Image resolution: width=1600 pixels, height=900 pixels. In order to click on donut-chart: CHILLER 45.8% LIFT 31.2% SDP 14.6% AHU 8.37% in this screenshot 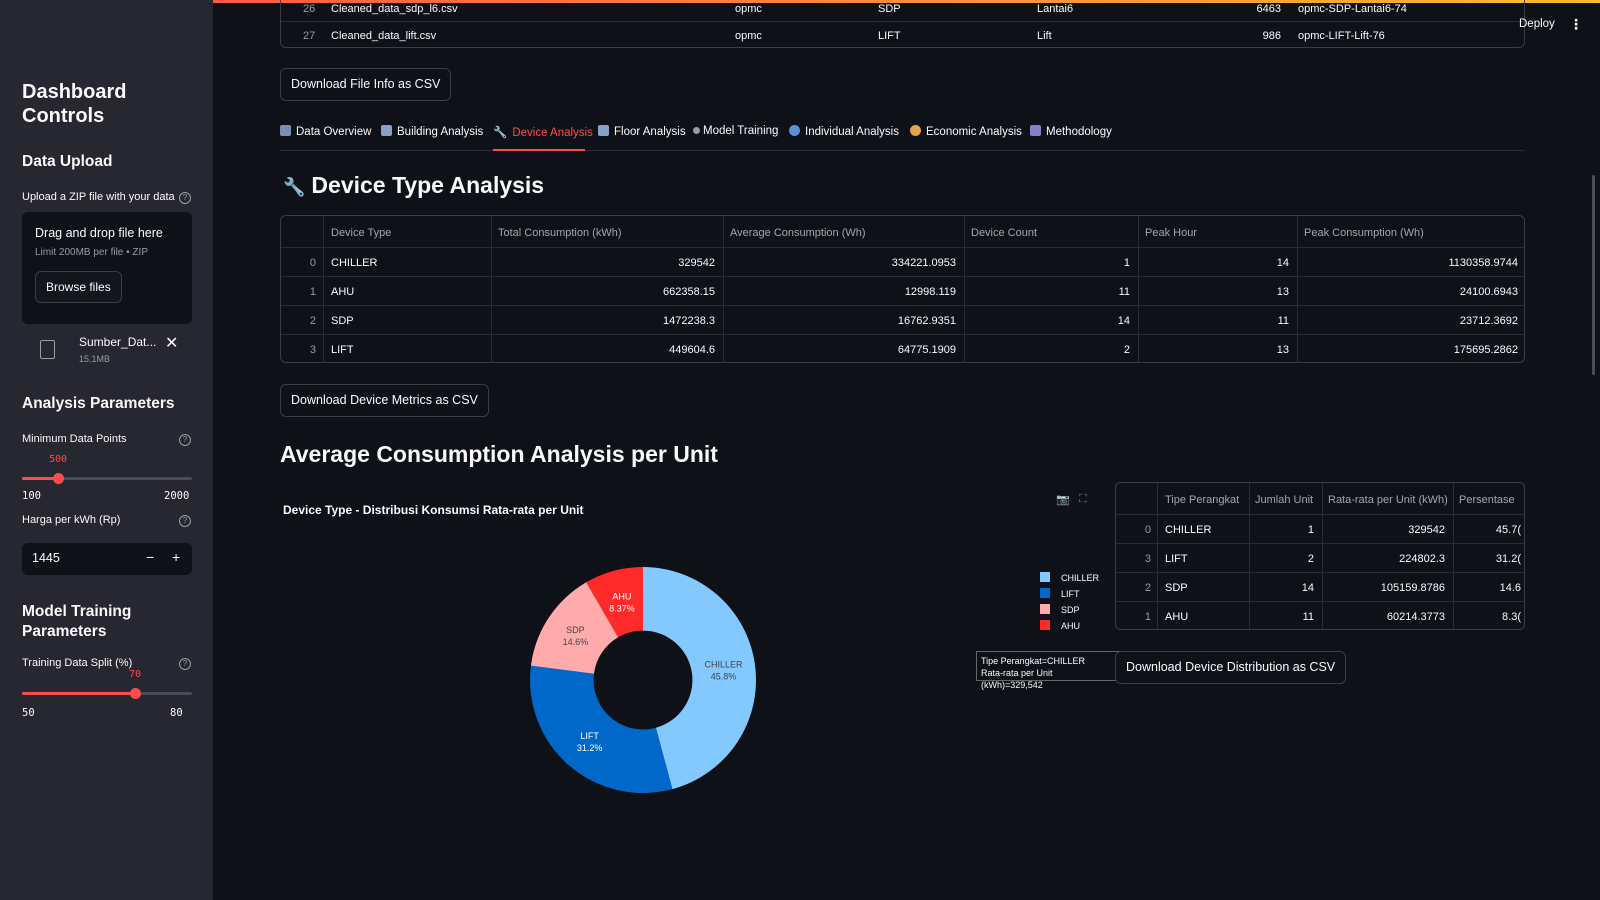, I will do `click(643, 680)`.